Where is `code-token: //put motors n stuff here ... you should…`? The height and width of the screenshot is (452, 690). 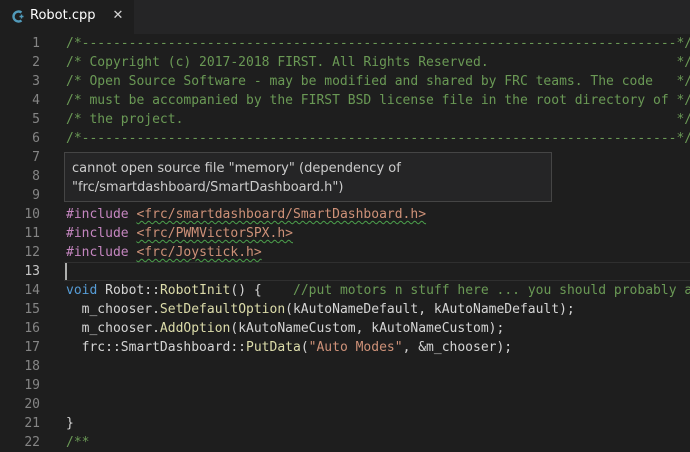 code-token: //put motors n stuff here ... you should… is located at coordinates (491, 290).